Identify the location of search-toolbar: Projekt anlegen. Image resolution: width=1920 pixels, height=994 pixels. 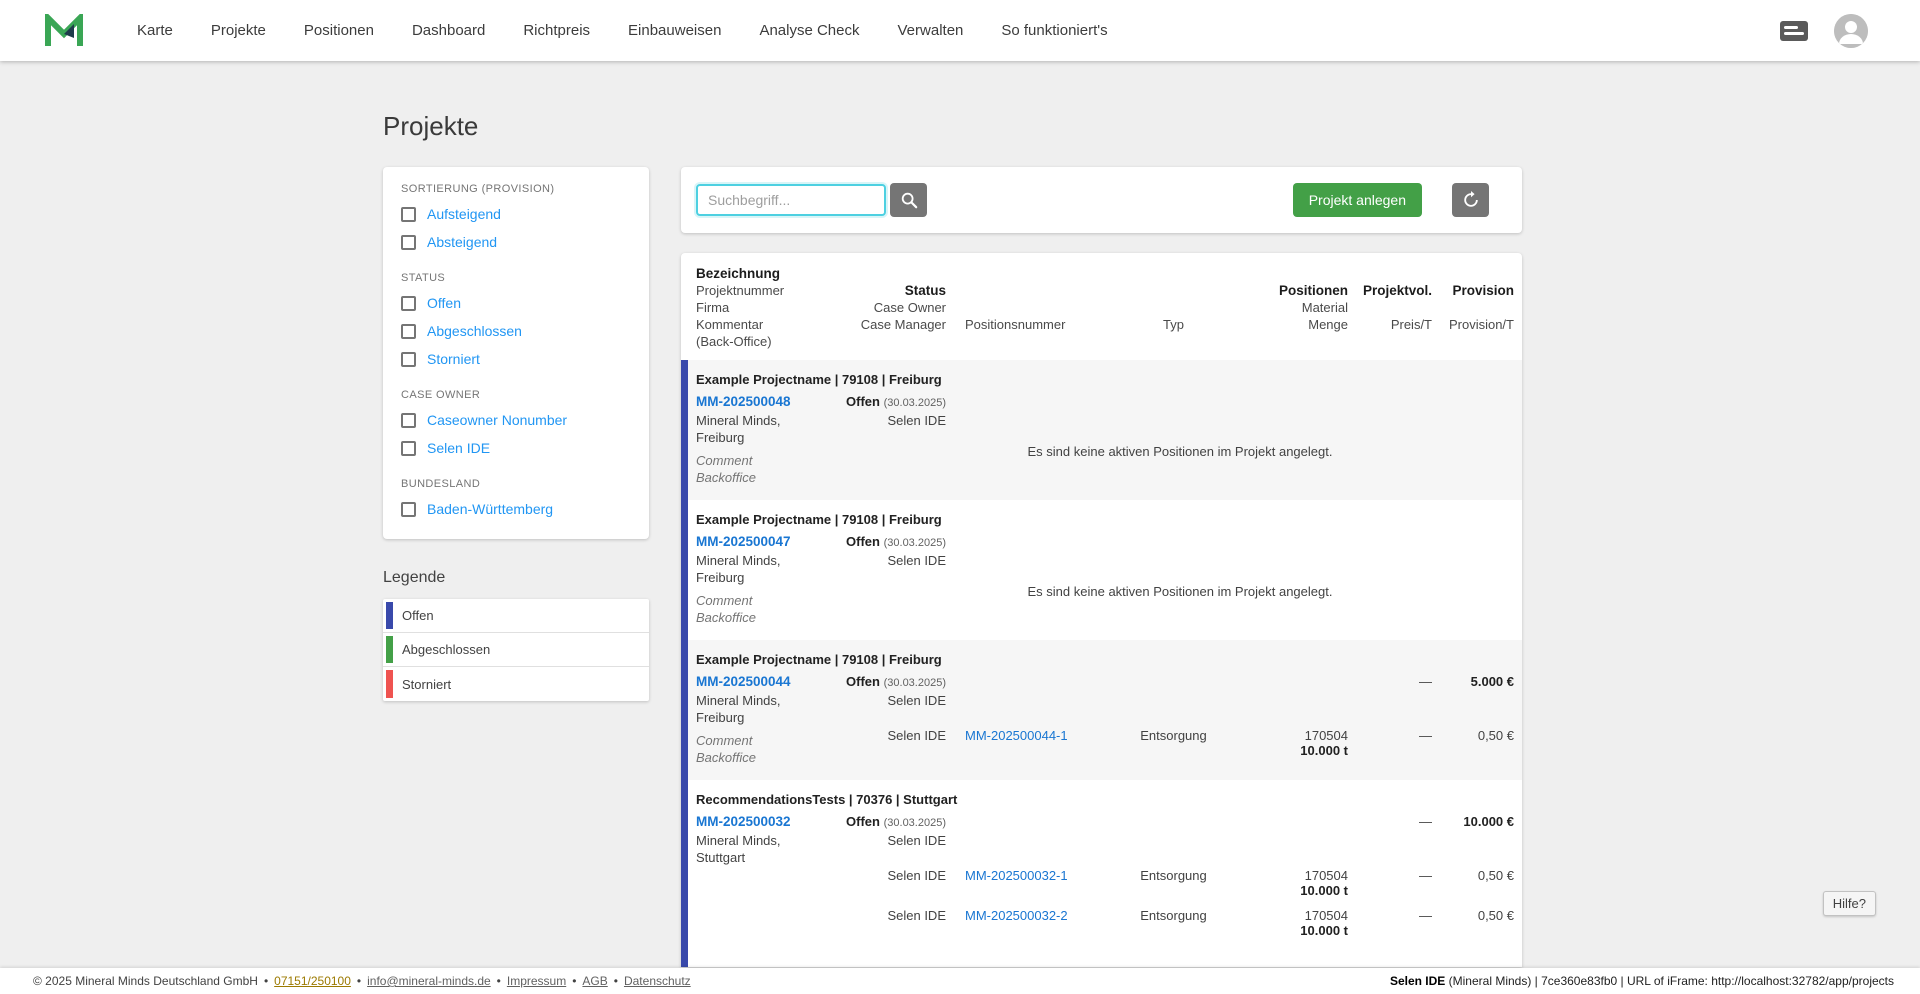
(1101, 200).